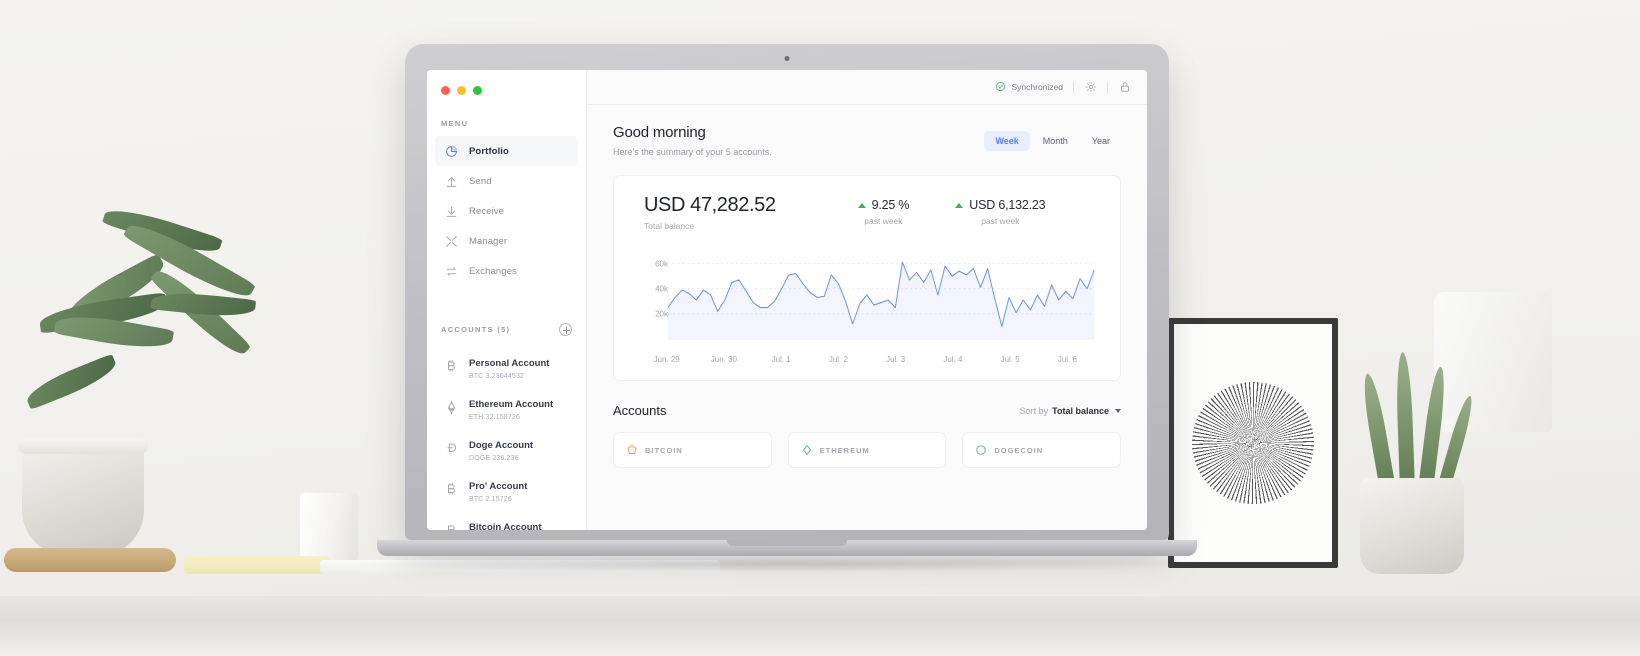 The width and height of the screenshot is (1640, 656). What do you see at coordinates (820, 626) in the screenshot?
I see `desk-surface` at bounding box center [820, 626].